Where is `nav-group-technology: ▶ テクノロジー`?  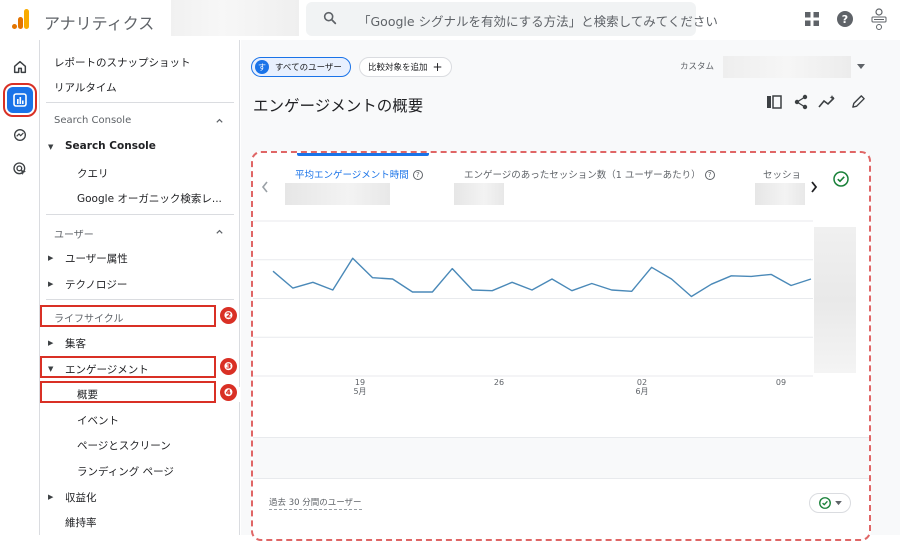 nav-group-technology: ▶ テクノロジー is located at coordinates (140, 284).